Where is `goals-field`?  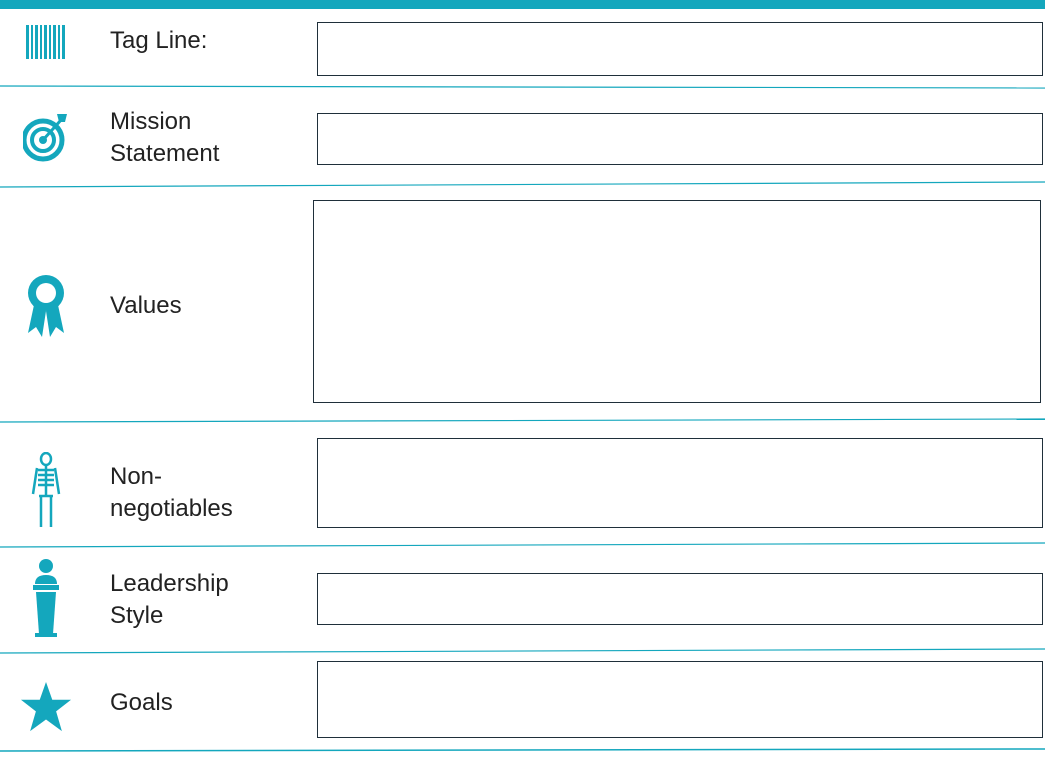 goals-field is located at coordinates (680, 699).